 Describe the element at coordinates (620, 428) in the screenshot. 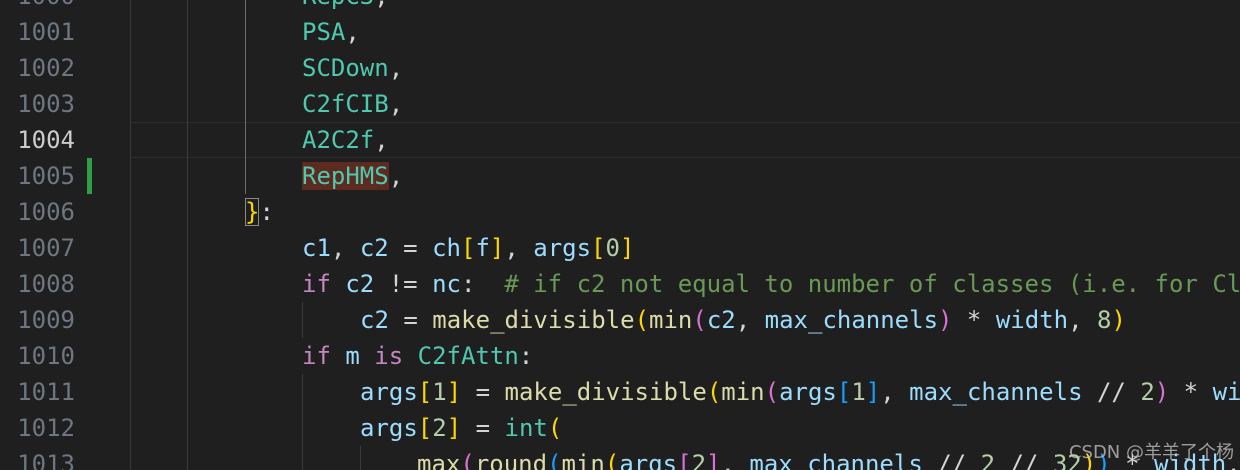

I see `code-line: 1012 args[2] = int(` at that location.